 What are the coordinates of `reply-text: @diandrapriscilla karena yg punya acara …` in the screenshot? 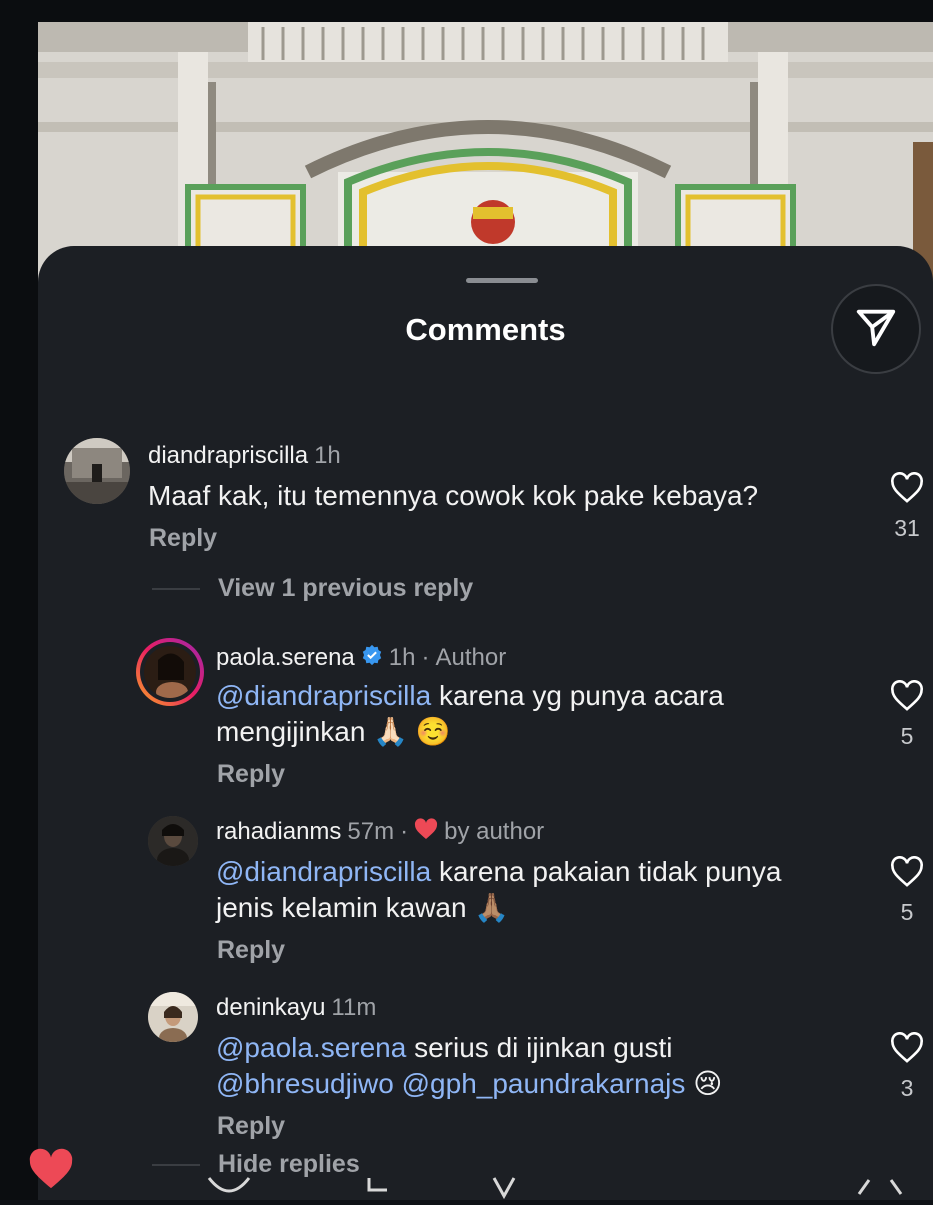 It's located at (536, 714).